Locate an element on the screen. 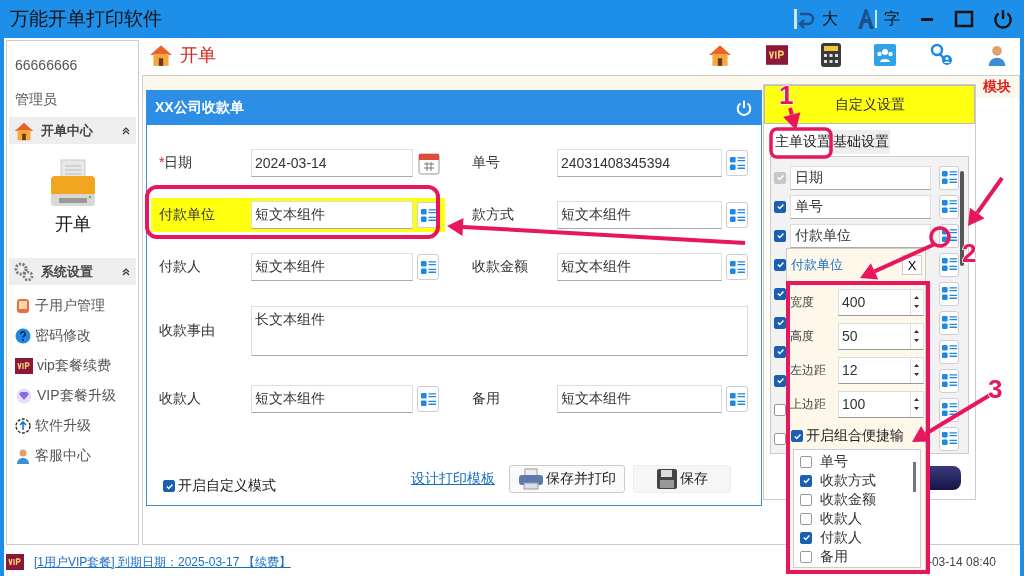 The height and width of the screenshot is (576, 1024). number-field: 400 is located at coordinates (881, 302).